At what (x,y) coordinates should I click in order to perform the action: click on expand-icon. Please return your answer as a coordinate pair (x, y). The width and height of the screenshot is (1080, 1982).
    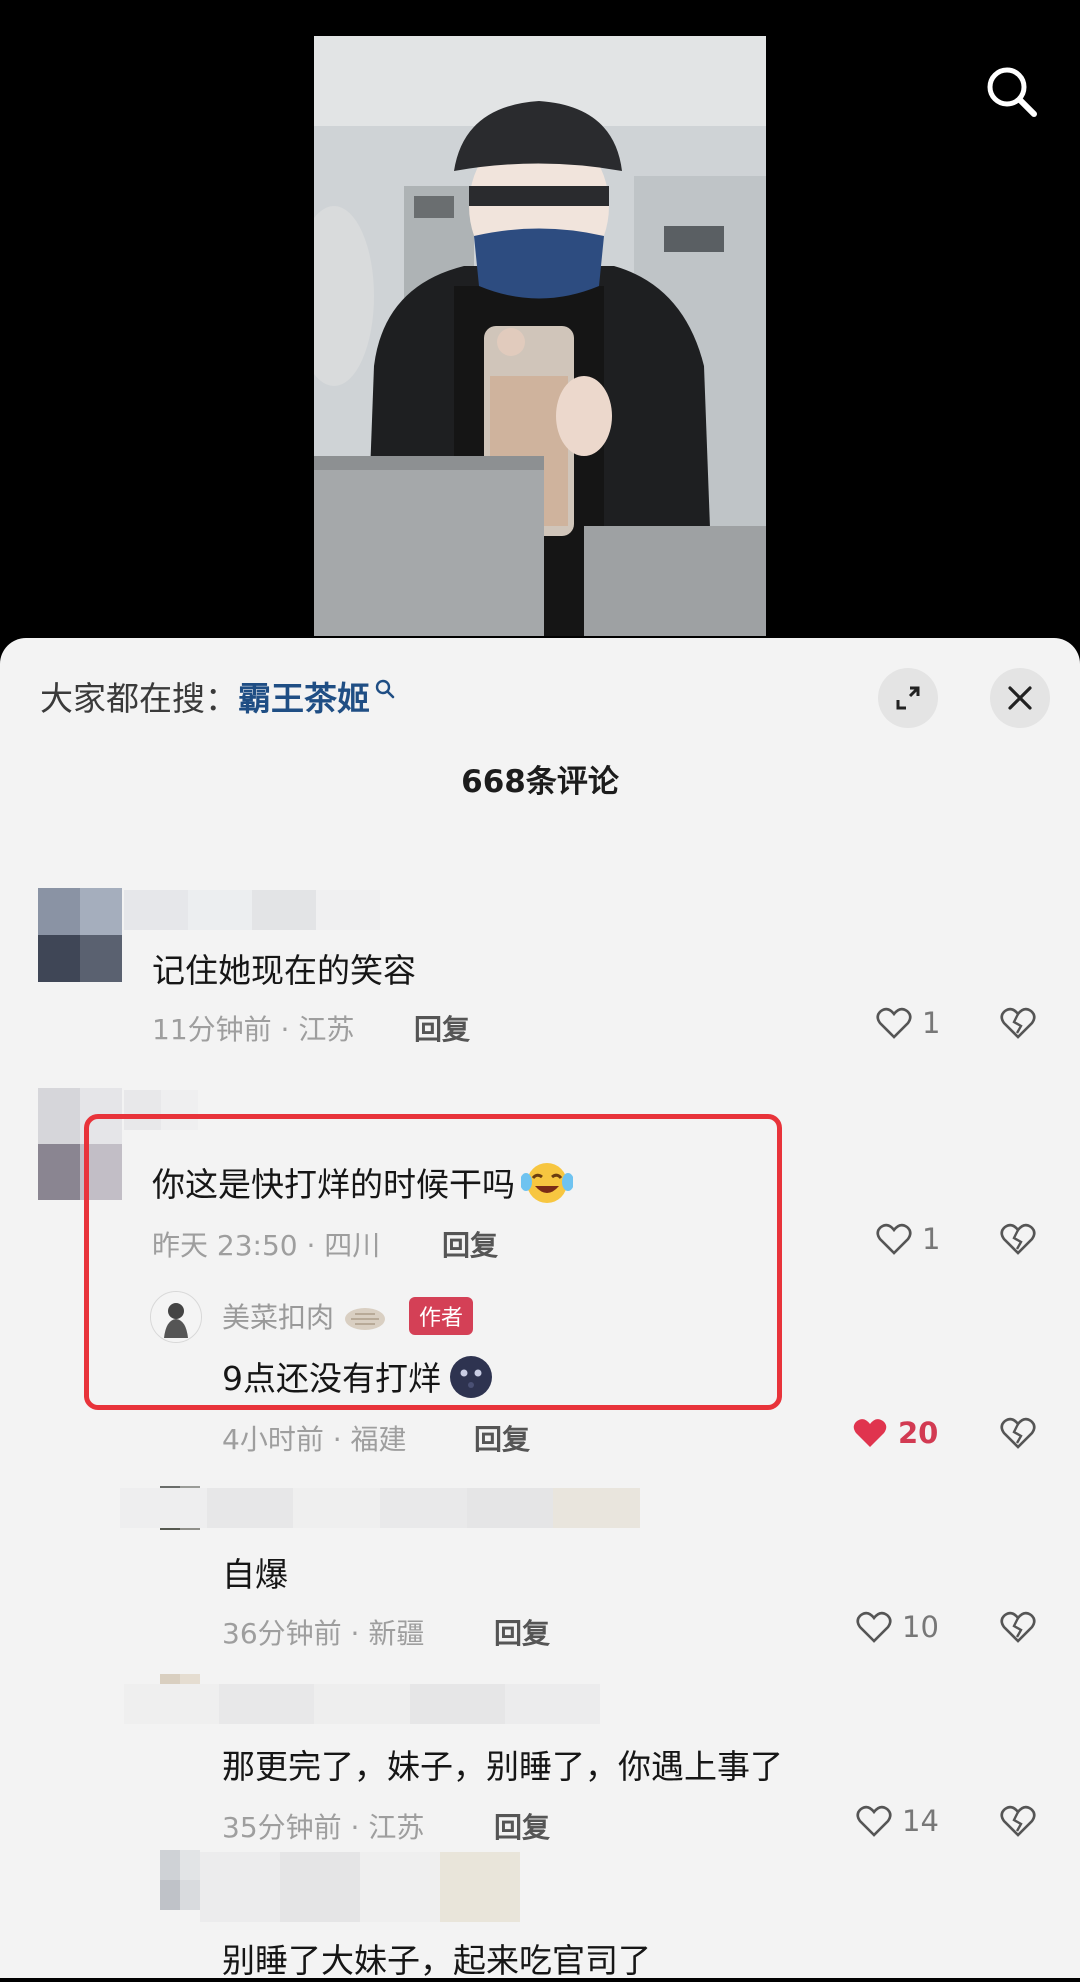
    Looking at the image, I should click on (908, 698).